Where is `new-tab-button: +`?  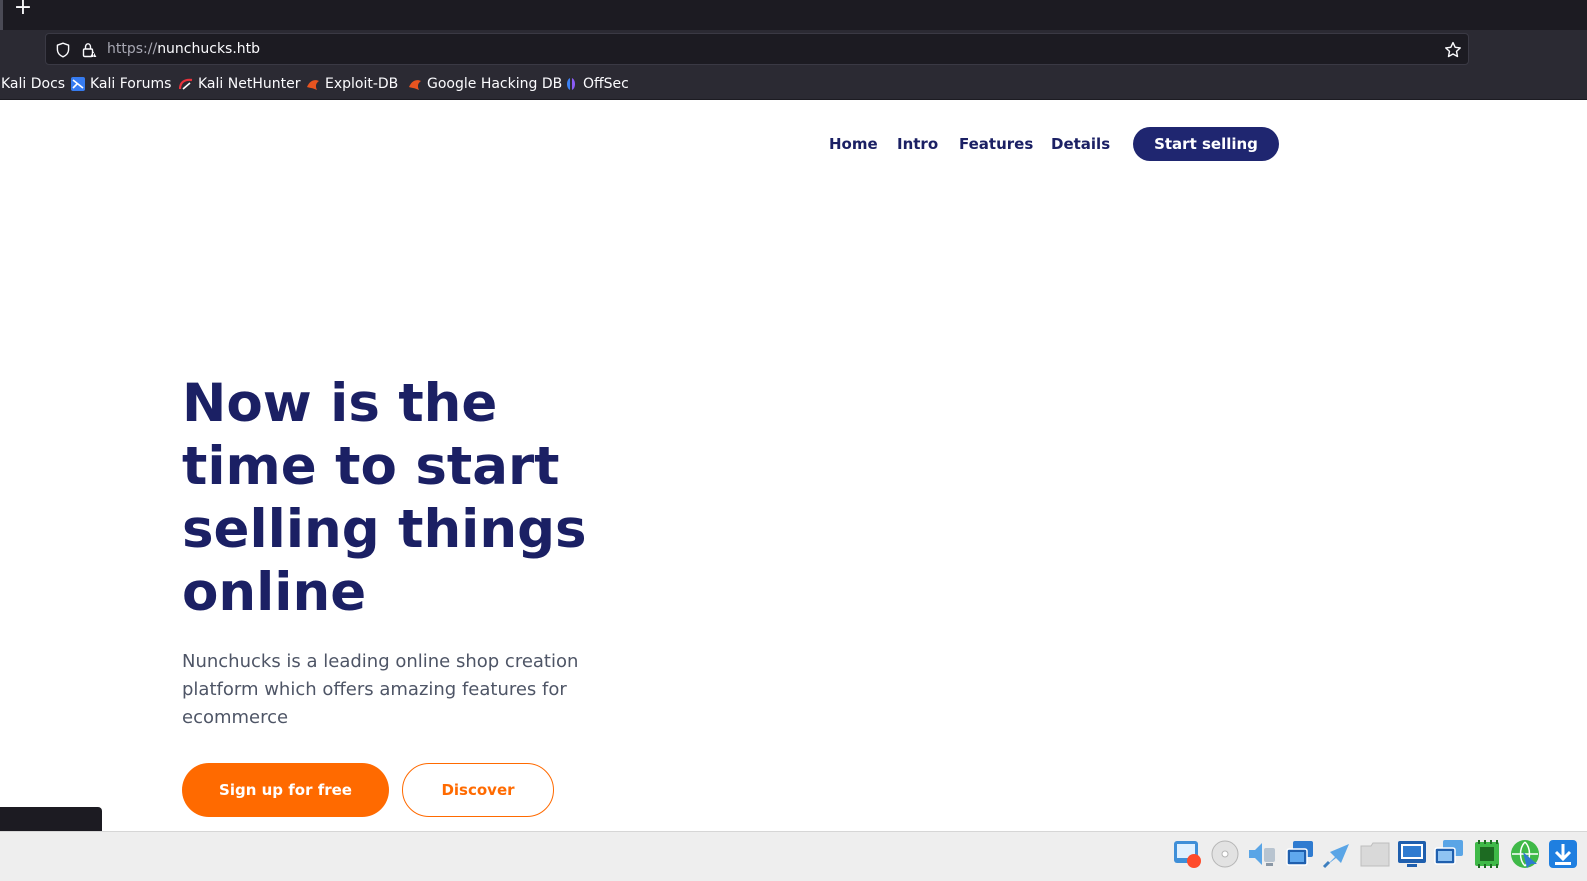
new-tab-button: + is located at coordinates (23, 9).